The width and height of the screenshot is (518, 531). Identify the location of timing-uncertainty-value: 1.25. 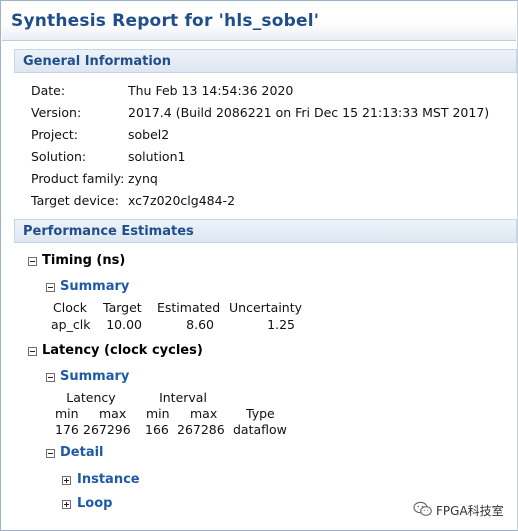
(281, 324).